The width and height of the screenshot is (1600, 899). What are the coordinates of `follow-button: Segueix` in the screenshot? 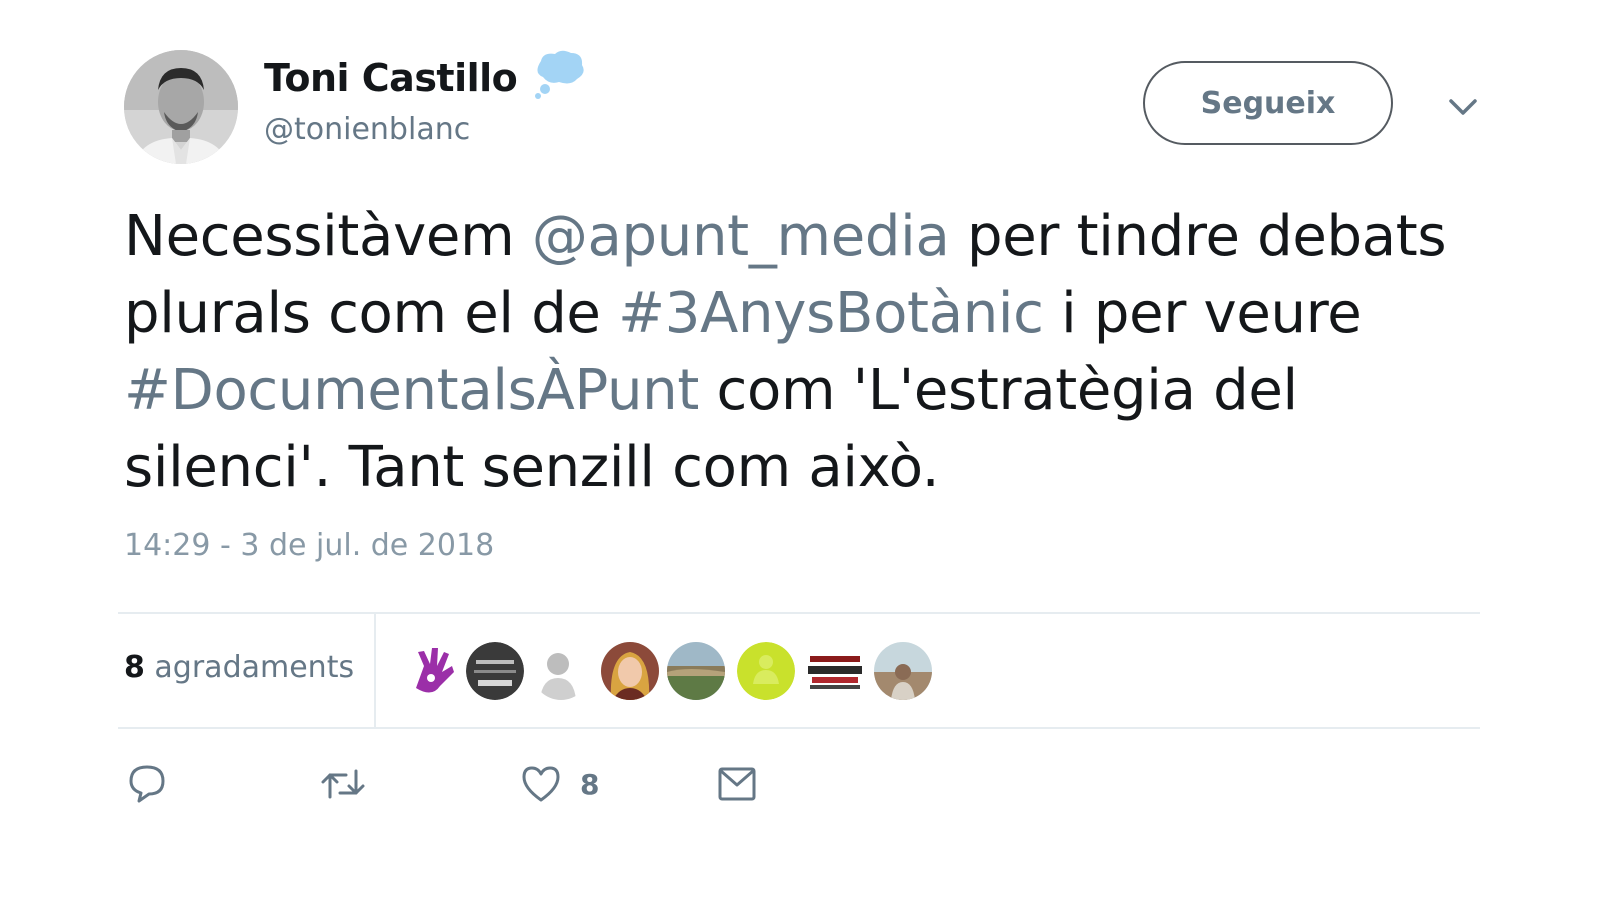 It's located at (1268, 103).